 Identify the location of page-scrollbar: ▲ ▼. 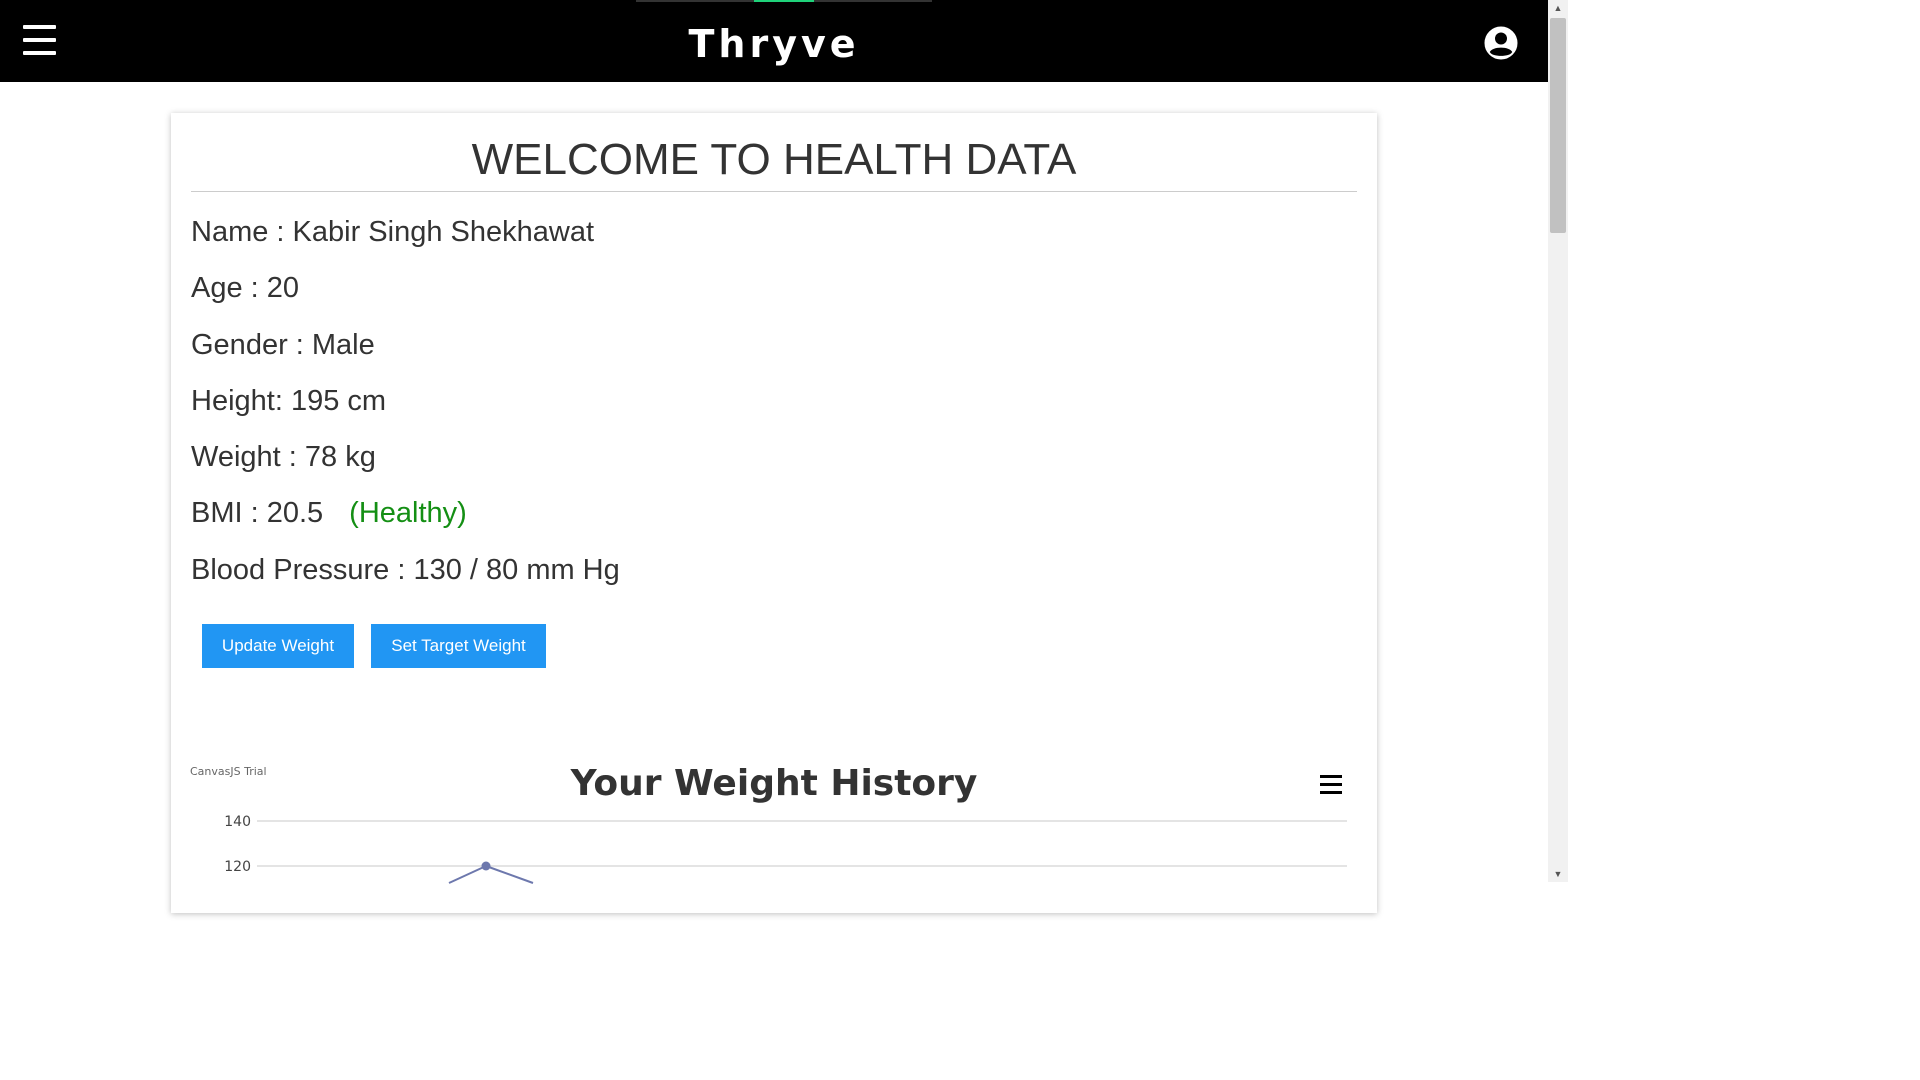
(1558, 441).